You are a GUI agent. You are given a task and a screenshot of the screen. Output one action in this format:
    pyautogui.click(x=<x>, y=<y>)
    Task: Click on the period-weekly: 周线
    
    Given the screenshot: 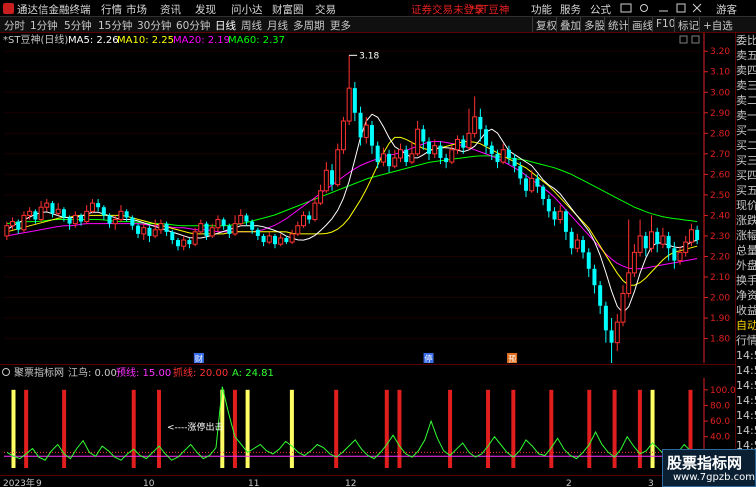 What is the action you would take?
    pyautogui.click(x=251, y=25)
    